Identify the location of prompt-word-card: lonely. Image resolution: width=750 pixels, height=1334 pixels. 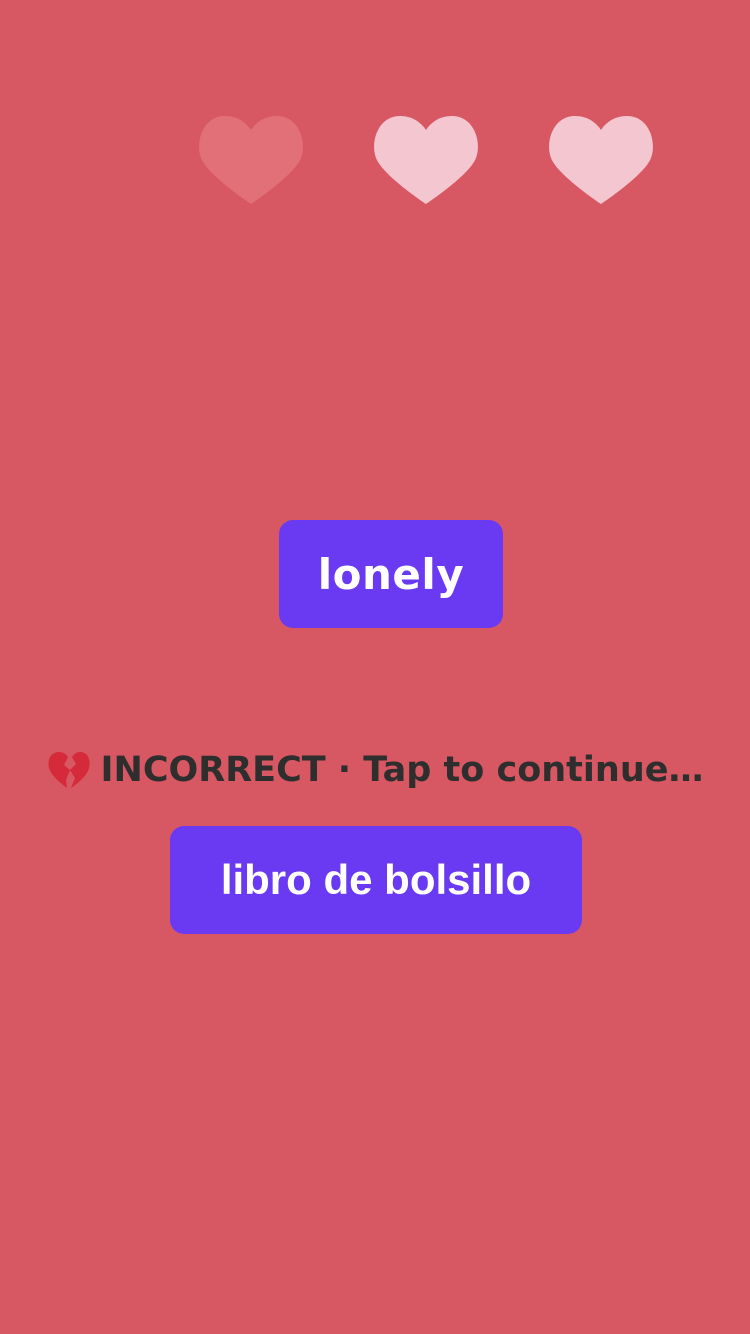
(391, 574).